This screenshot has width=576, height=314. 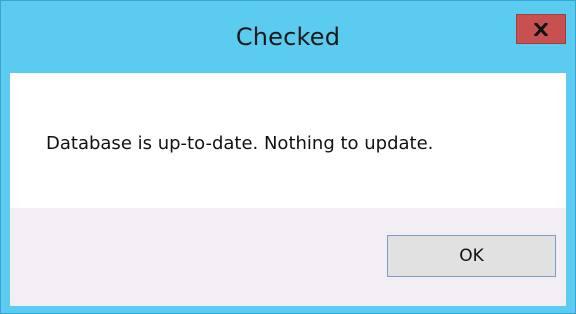 I want to click on ok-button: OK, so click(x=471, y=256).